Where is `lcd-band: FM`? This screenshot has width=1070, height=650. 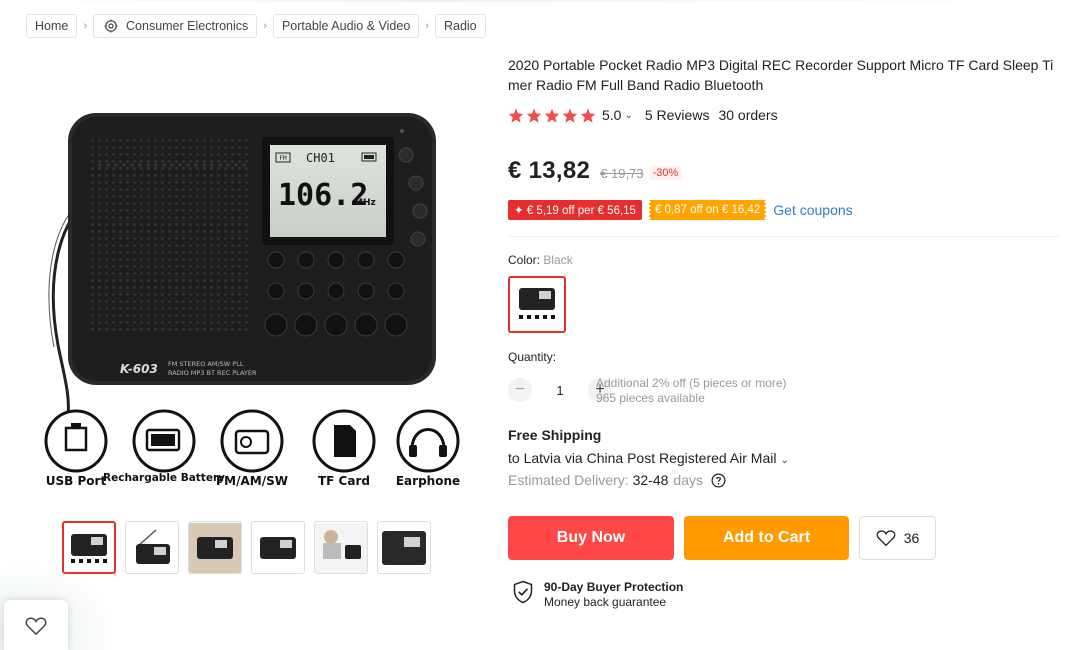 lcd-band: FM is located at coordinates (283, 158).